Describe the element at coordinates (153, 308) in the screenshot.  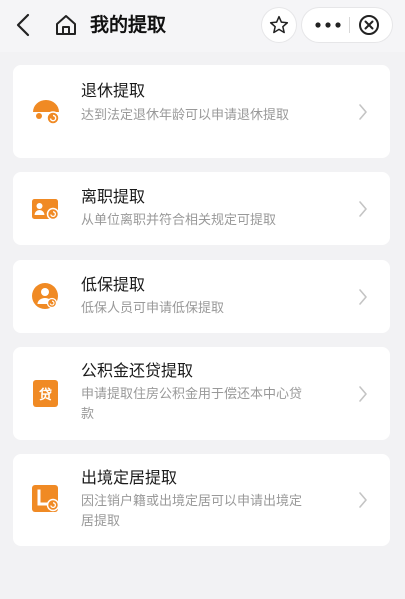
I see `card-description: 低保人员可申请低保提取` at that location.